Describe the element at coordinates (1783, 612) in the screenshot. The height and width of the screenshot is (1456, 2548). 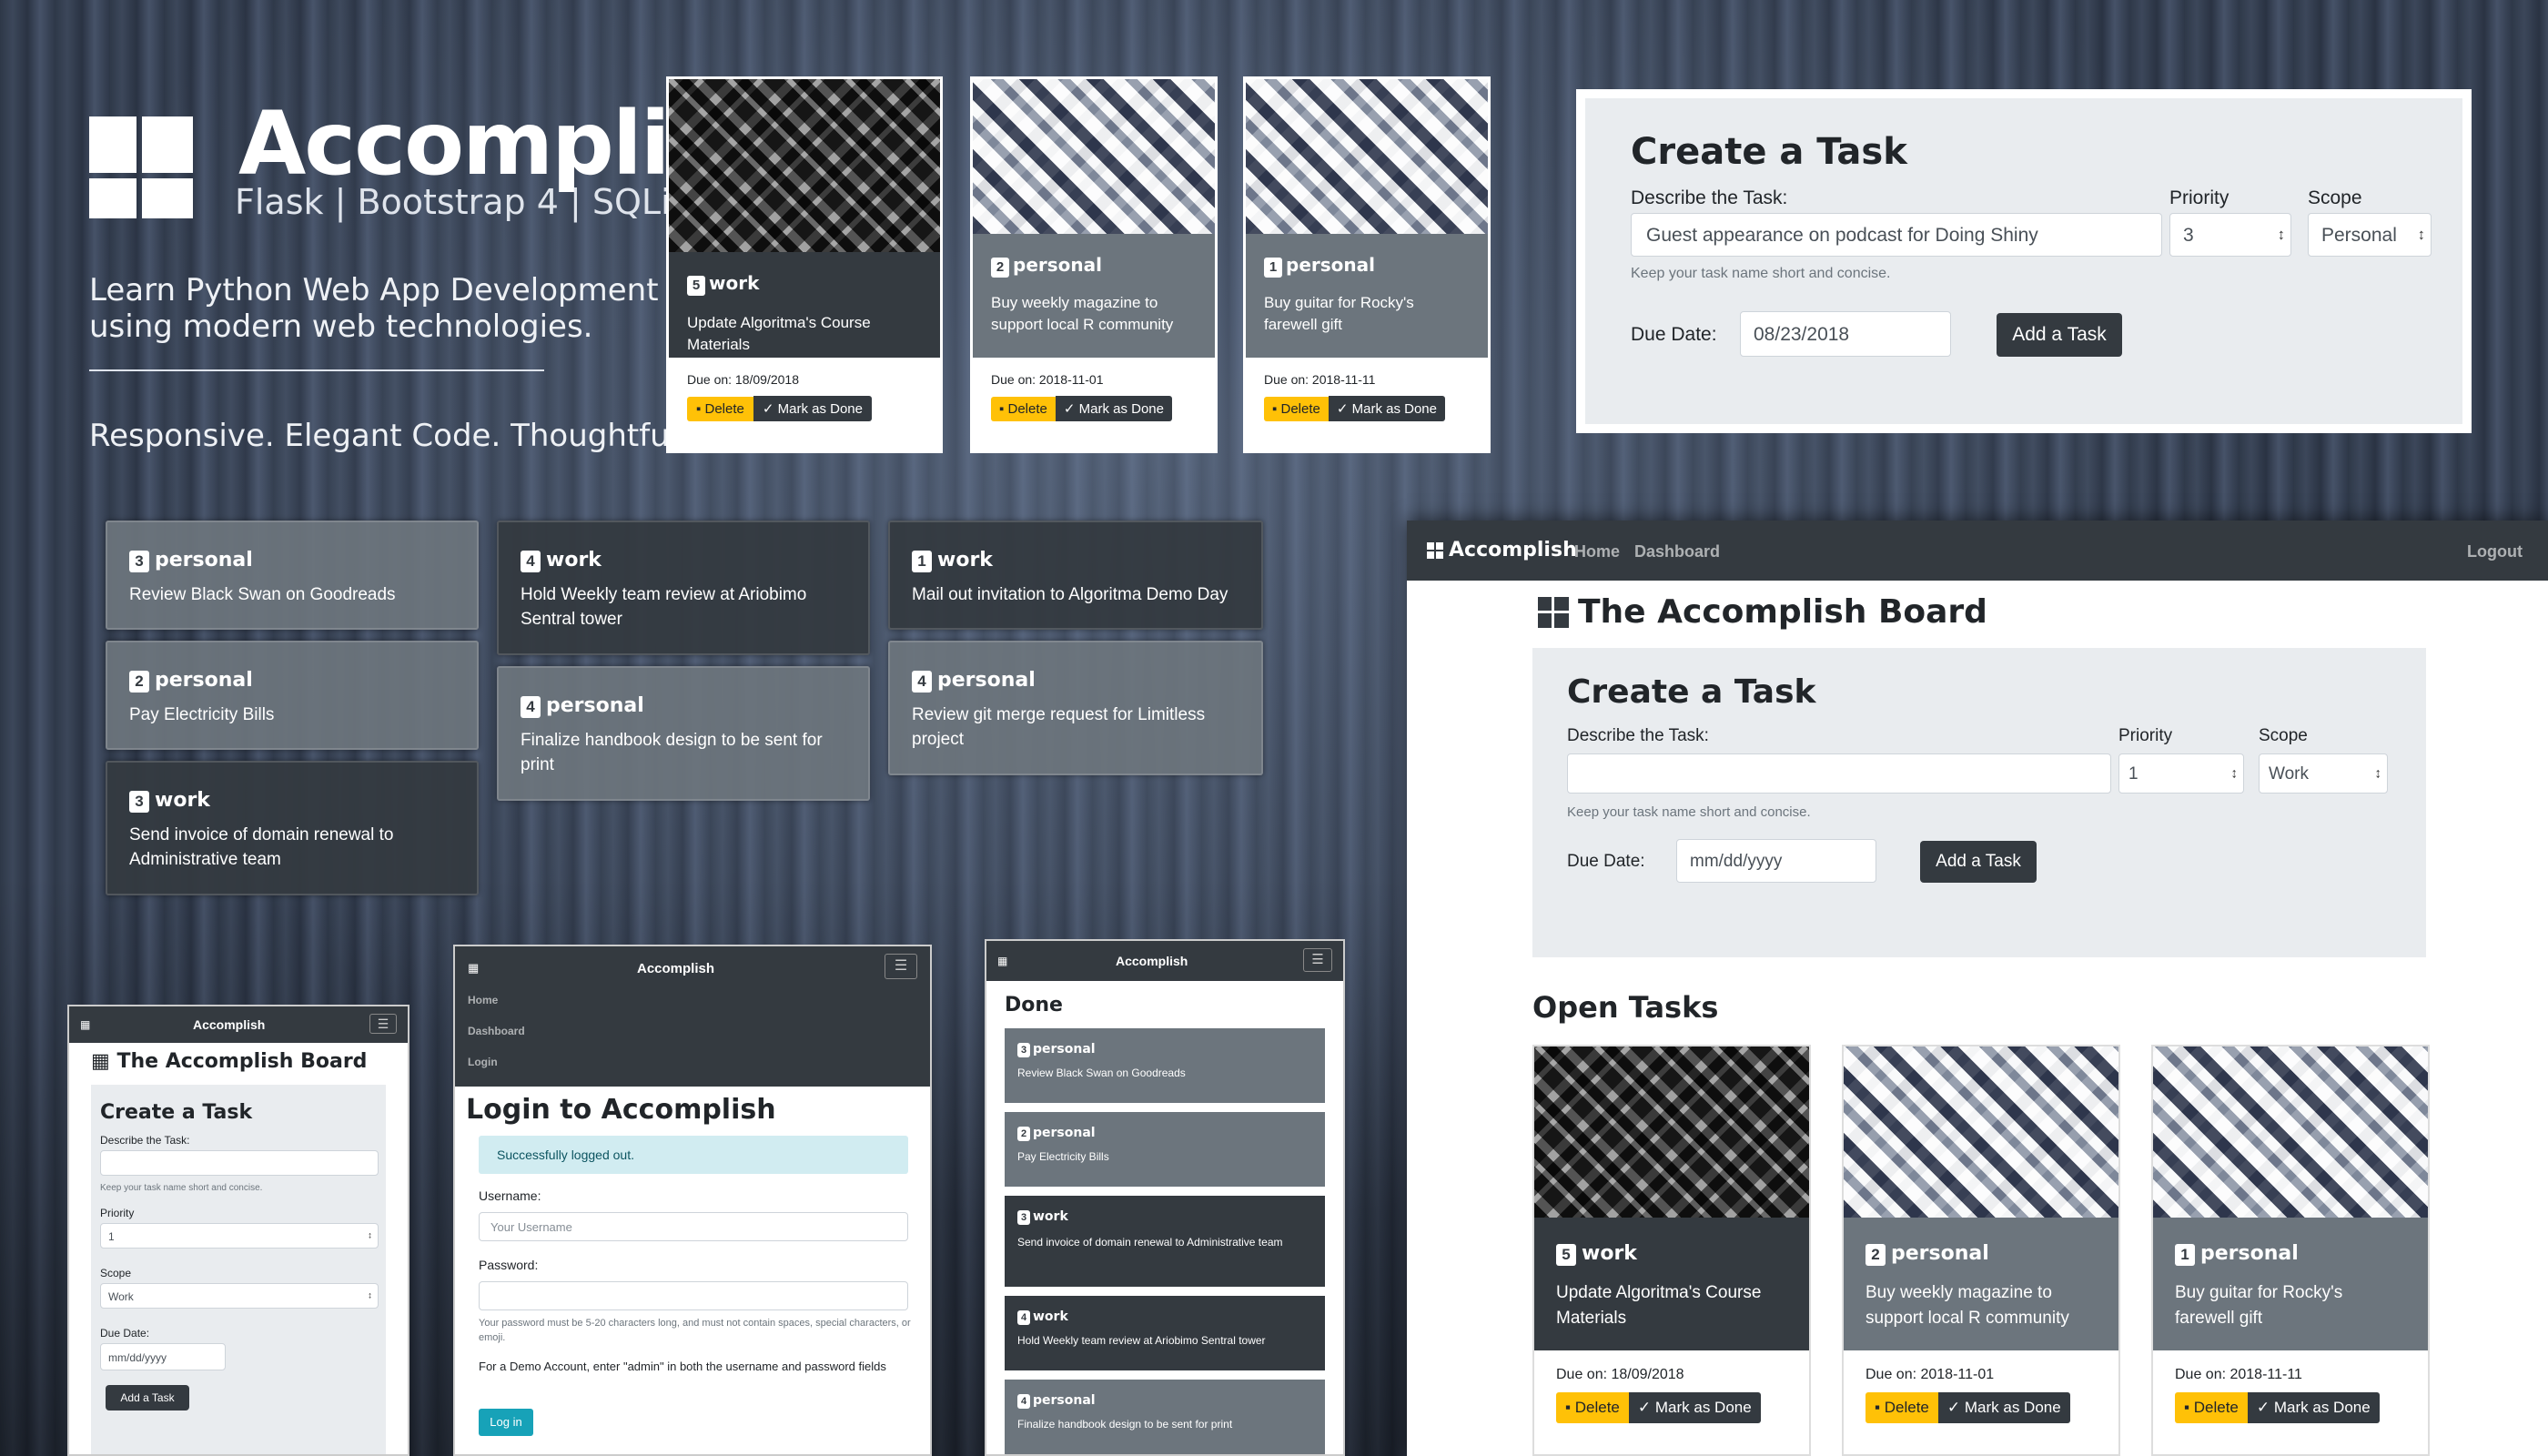
I see `board-title: The Accomplish Board` at that location.